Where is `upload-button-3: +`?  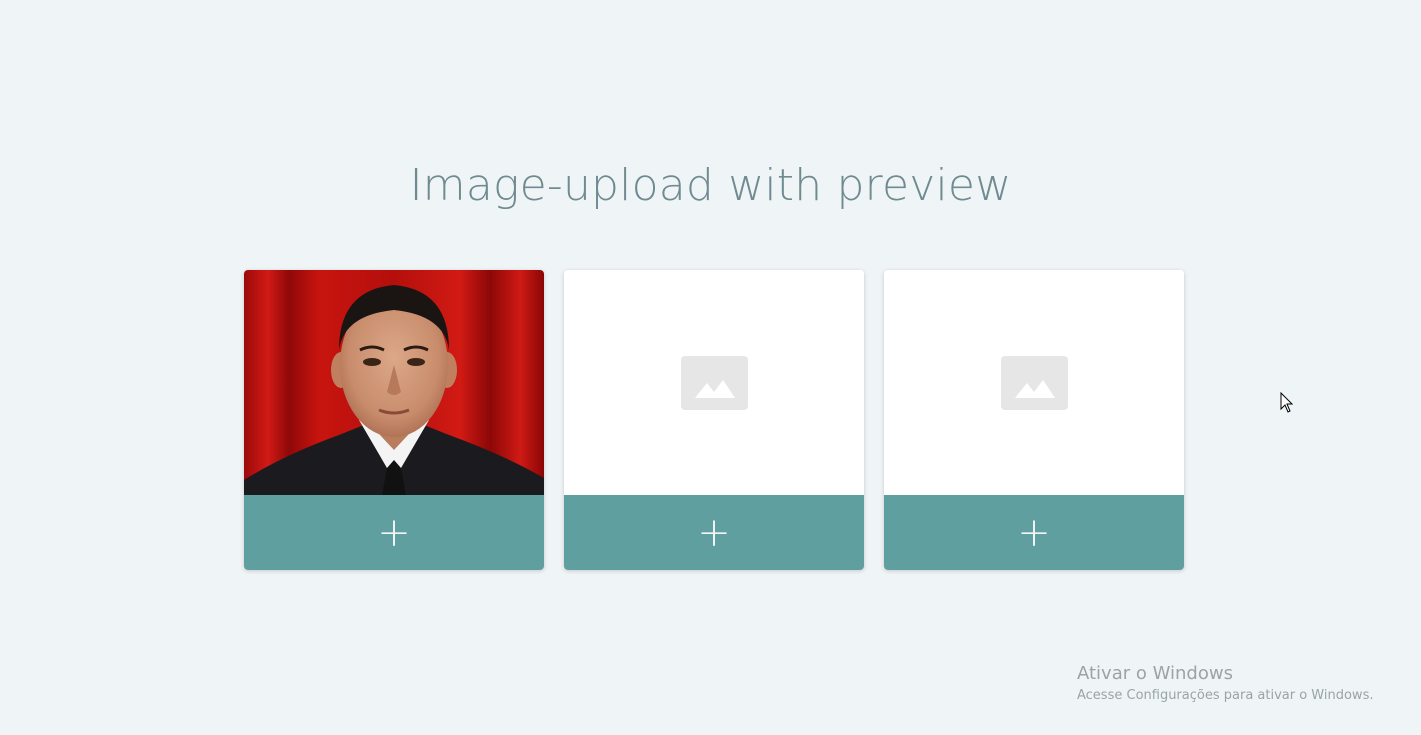
upload-button-3: + is located at coordinates (1034, 532).